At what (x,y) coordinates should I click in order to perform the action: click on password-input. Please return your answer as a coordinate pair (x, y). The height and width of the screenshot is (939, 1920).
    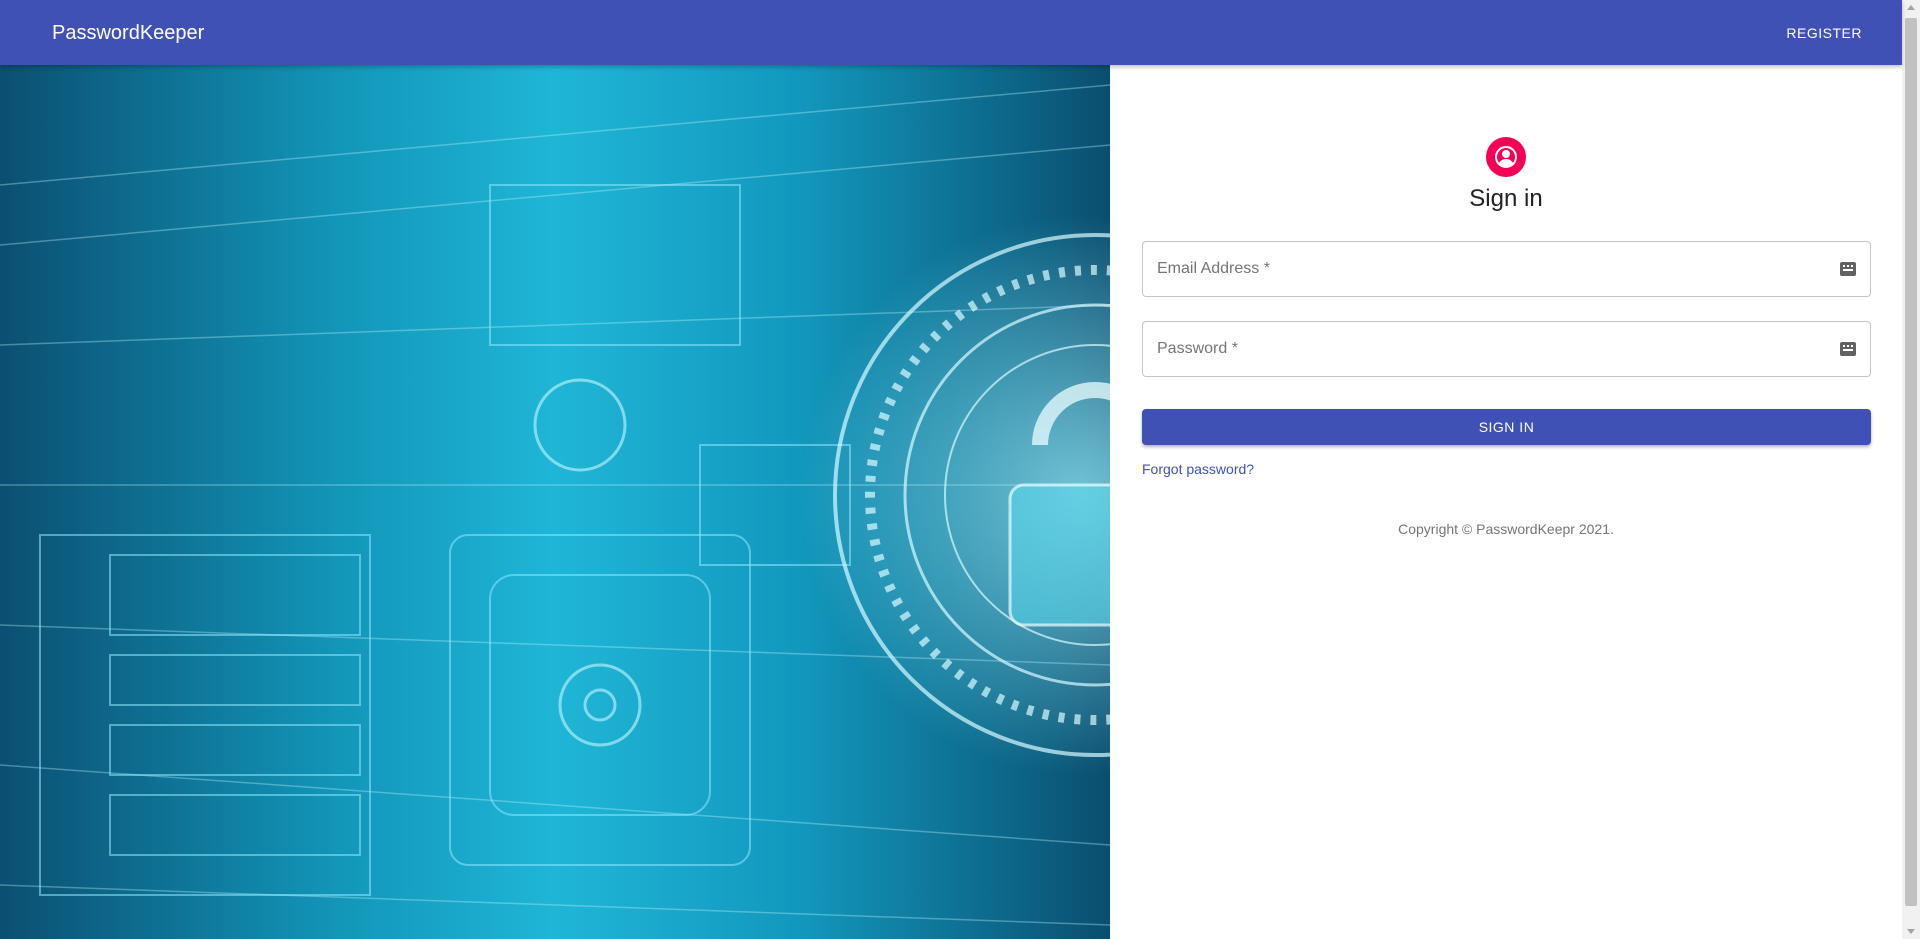
    Looking at the image, I should click on (1506, 349).